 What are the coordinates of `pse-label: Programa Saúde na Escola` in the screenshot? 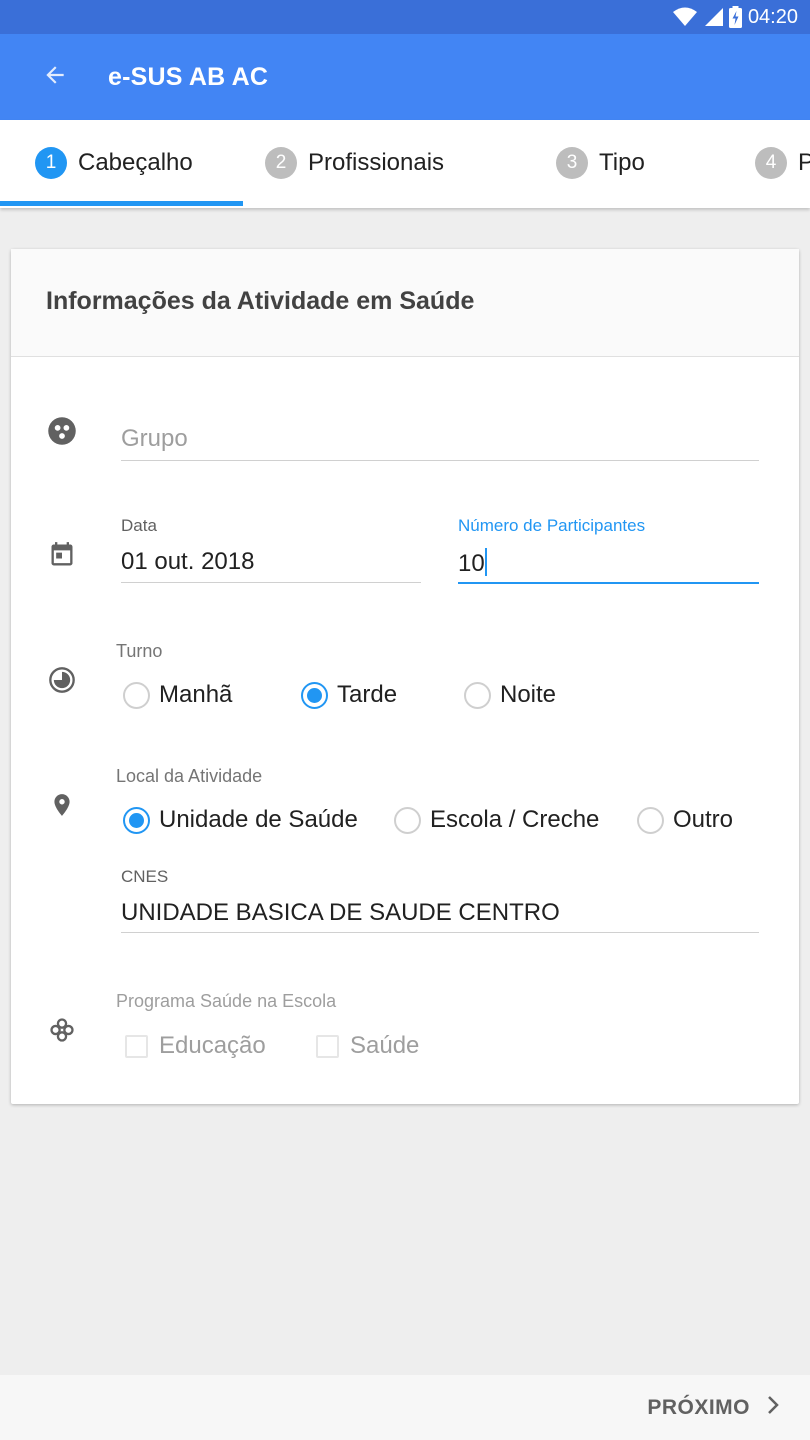 It's located at (226, 1001).